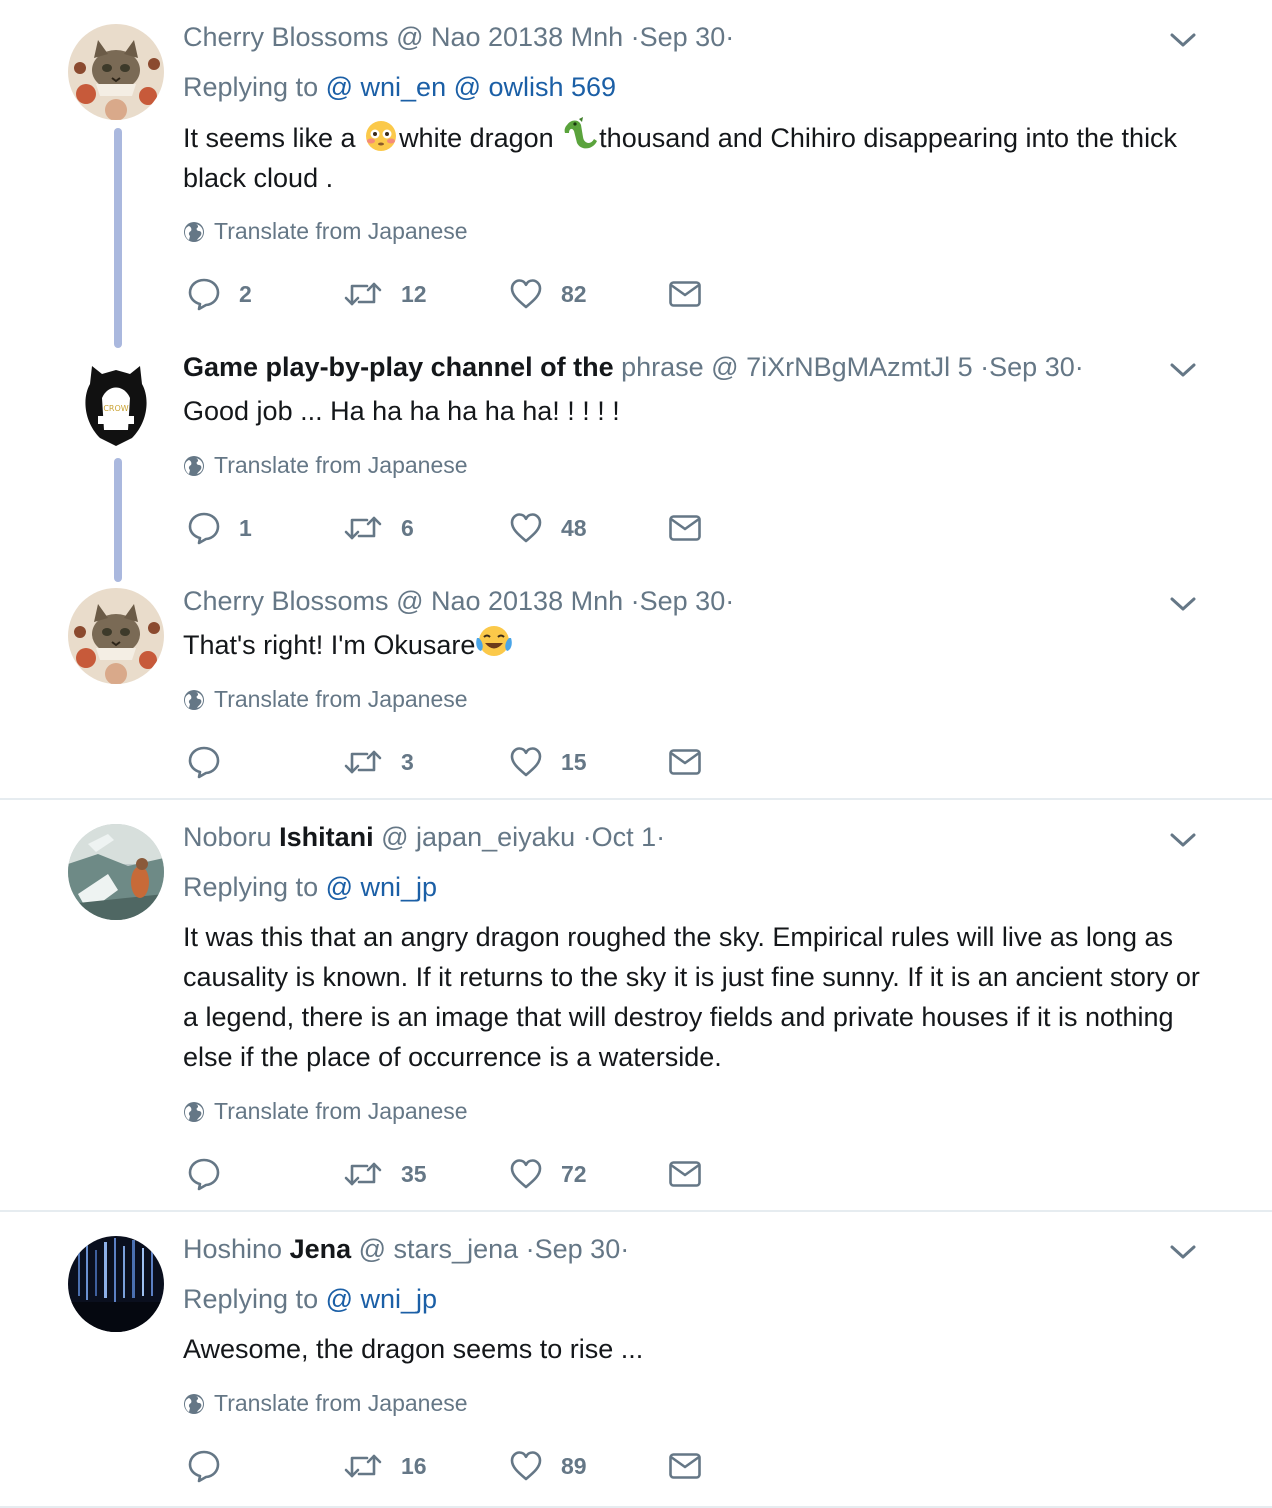 The image size is (1272, 1508). I want to click on replying-to: Replying to @ wni_jp, so click(310, 887).